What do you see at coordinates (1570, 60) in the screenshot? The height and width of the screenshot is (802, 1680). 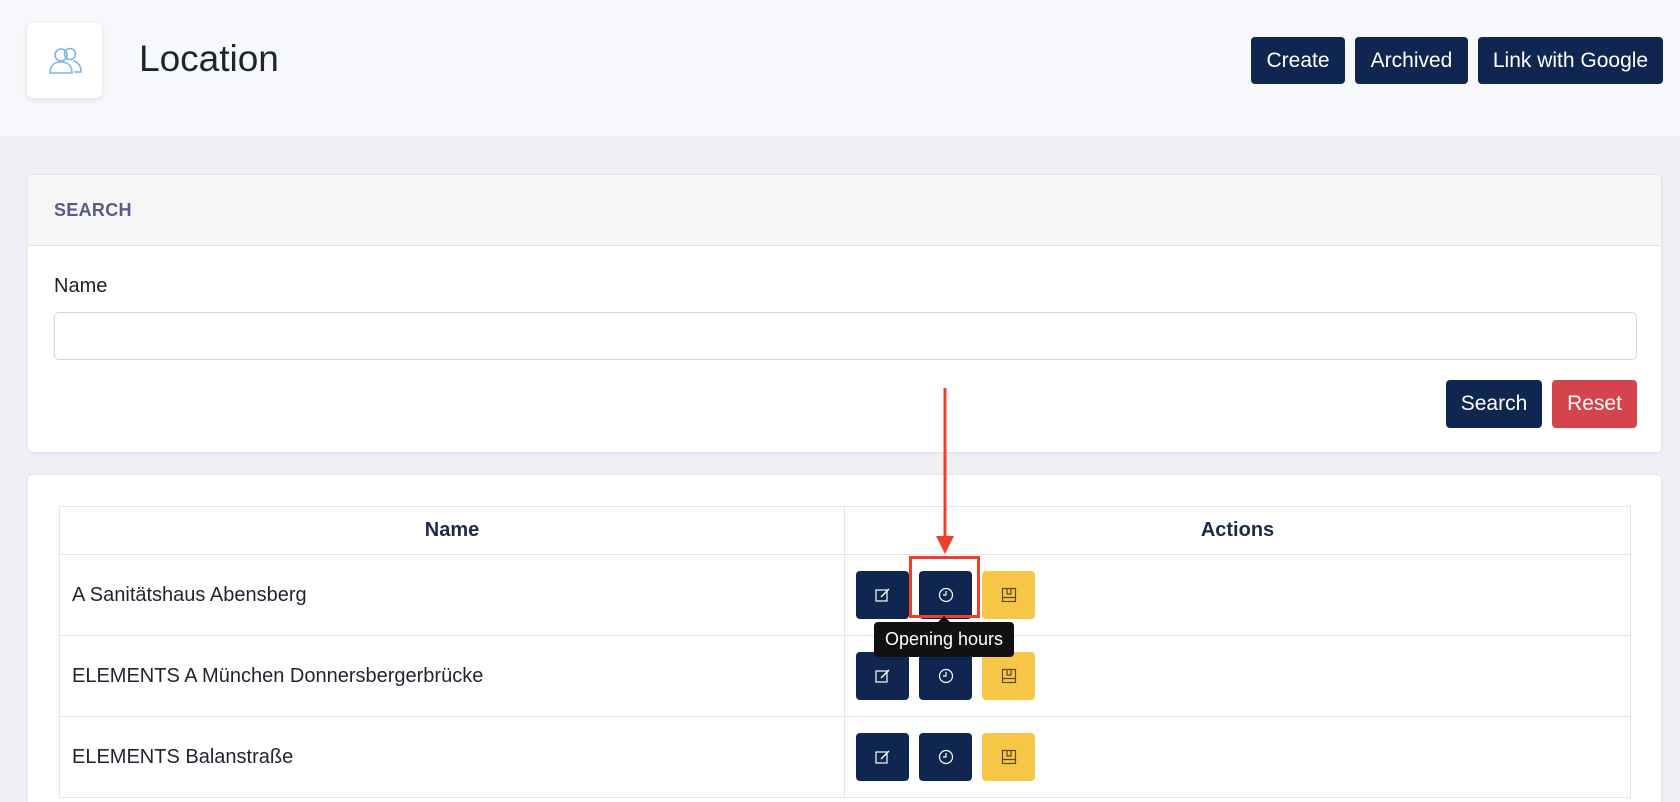 I see `link-with-google-button: Link with Google` at bounding box center [1570, 60].